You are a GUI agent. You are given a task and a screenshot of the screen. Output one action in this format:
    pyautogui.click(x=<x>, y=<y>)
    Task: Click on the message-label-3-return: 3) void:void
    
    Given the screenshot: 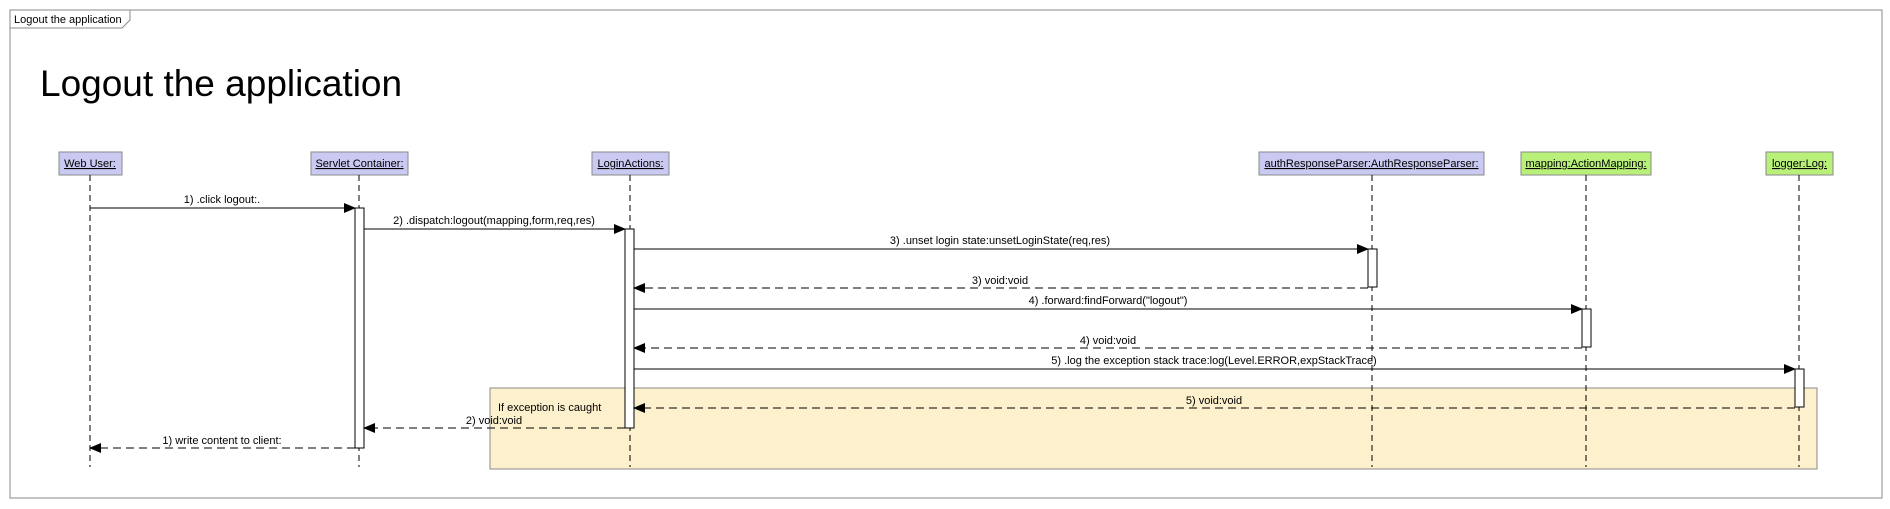 What is the action you would take?
    pyautogui.click(x=1000, y=281)
    